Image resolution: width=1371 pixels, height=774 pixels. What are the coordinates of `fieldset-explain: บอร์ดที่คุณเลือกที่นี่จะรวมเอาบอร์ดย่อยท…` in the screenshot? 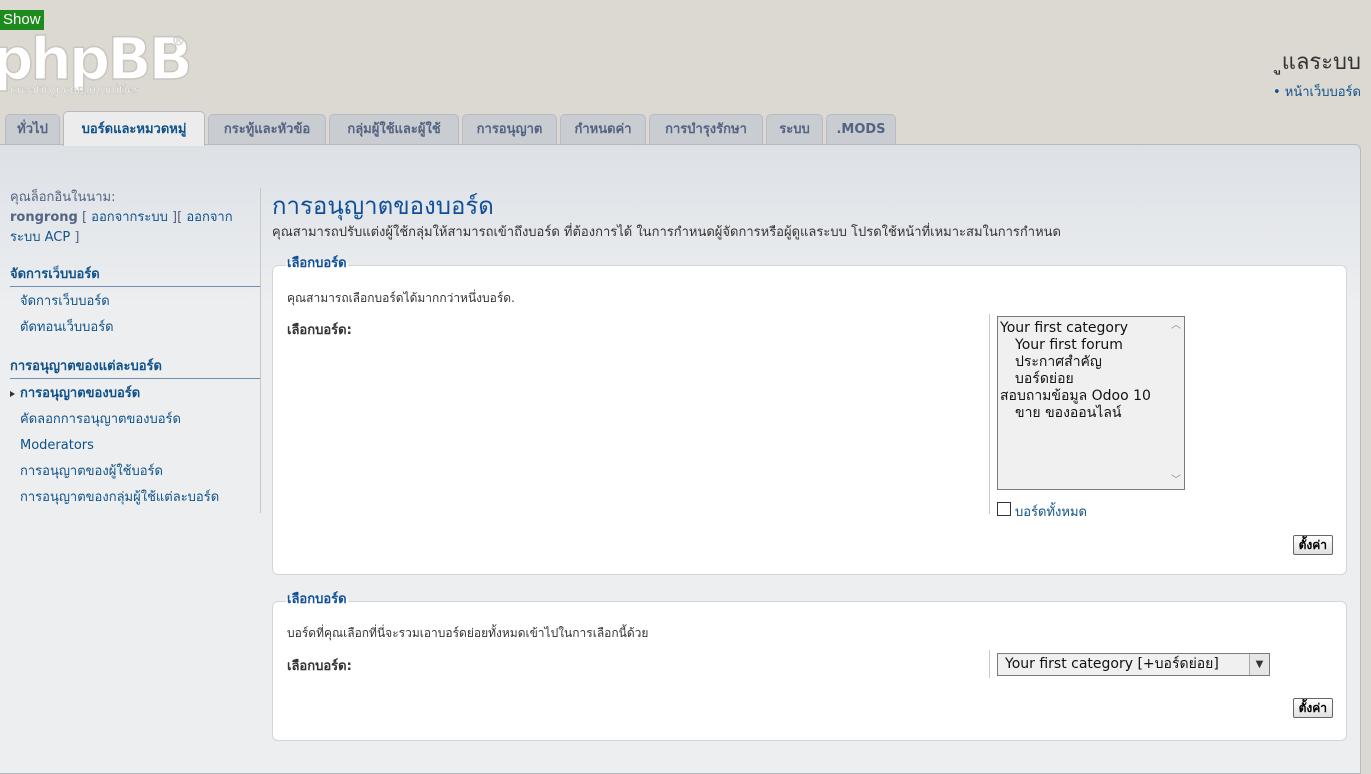 It's located at (468, 633).